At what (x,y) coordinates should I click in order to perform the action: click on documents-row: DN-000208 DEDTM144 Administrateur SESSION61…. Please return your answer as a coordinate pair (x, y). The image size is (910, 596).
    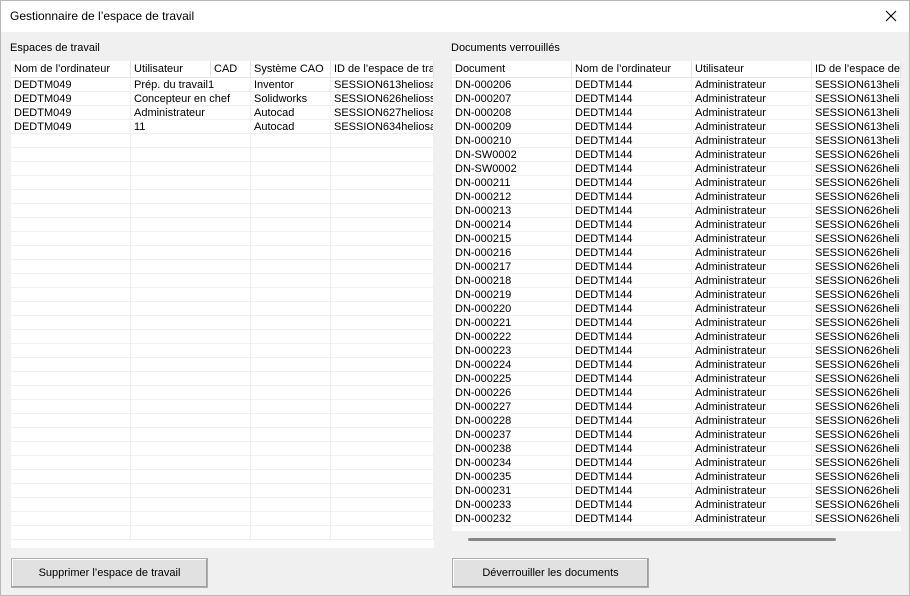
    Looking at the image, I should click on (676, 113).